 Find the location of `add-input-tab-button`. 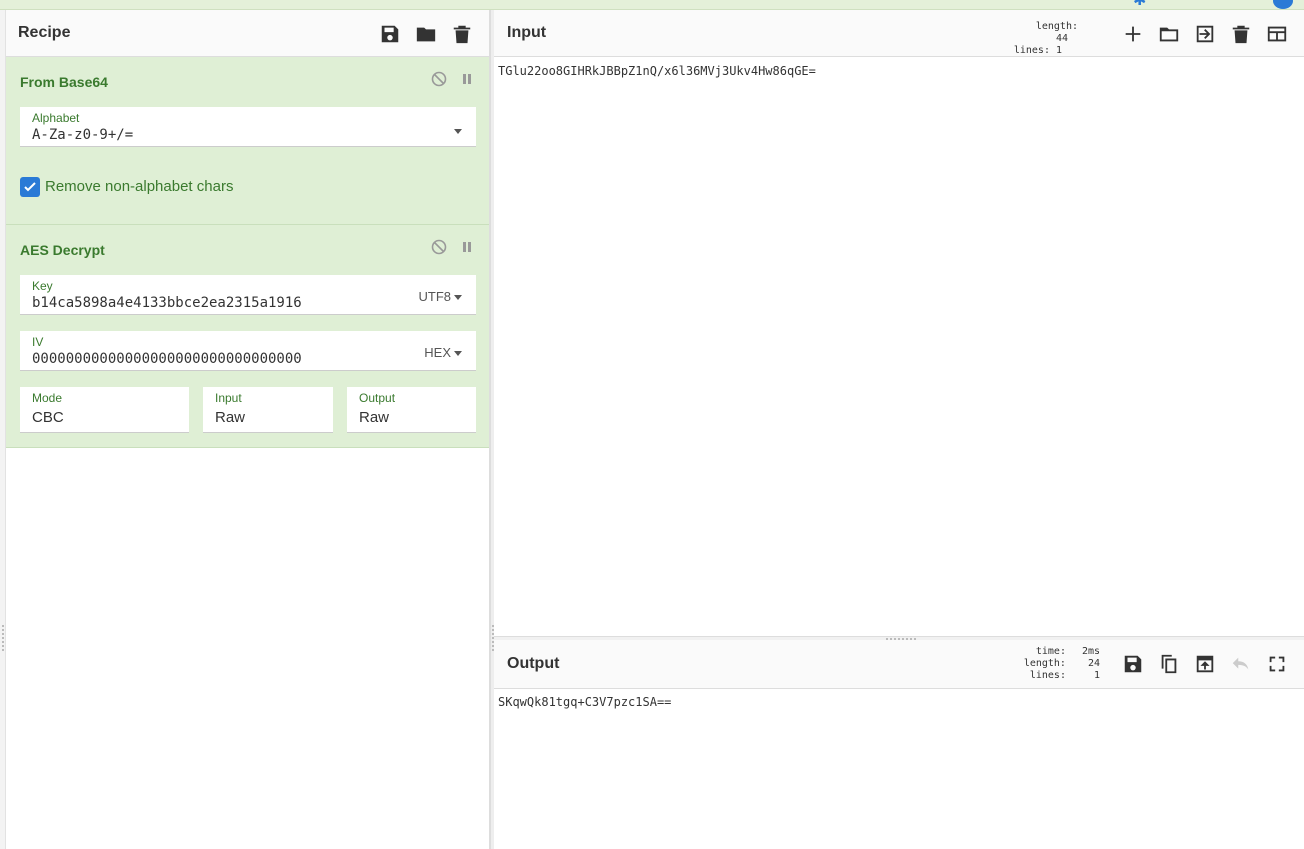

add-input-tab-button is located at coordinates (1133, 34).